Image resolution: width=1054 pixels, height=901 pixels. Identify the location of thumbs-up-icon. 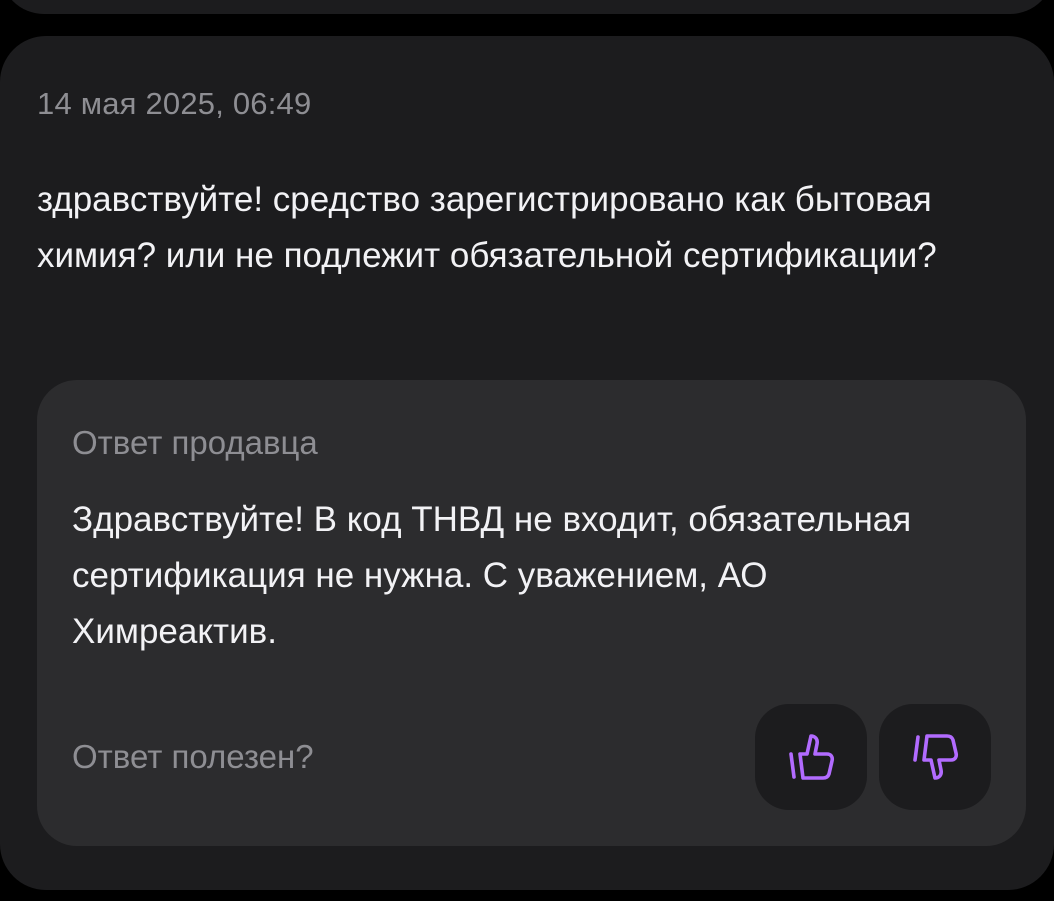
(812, 757).